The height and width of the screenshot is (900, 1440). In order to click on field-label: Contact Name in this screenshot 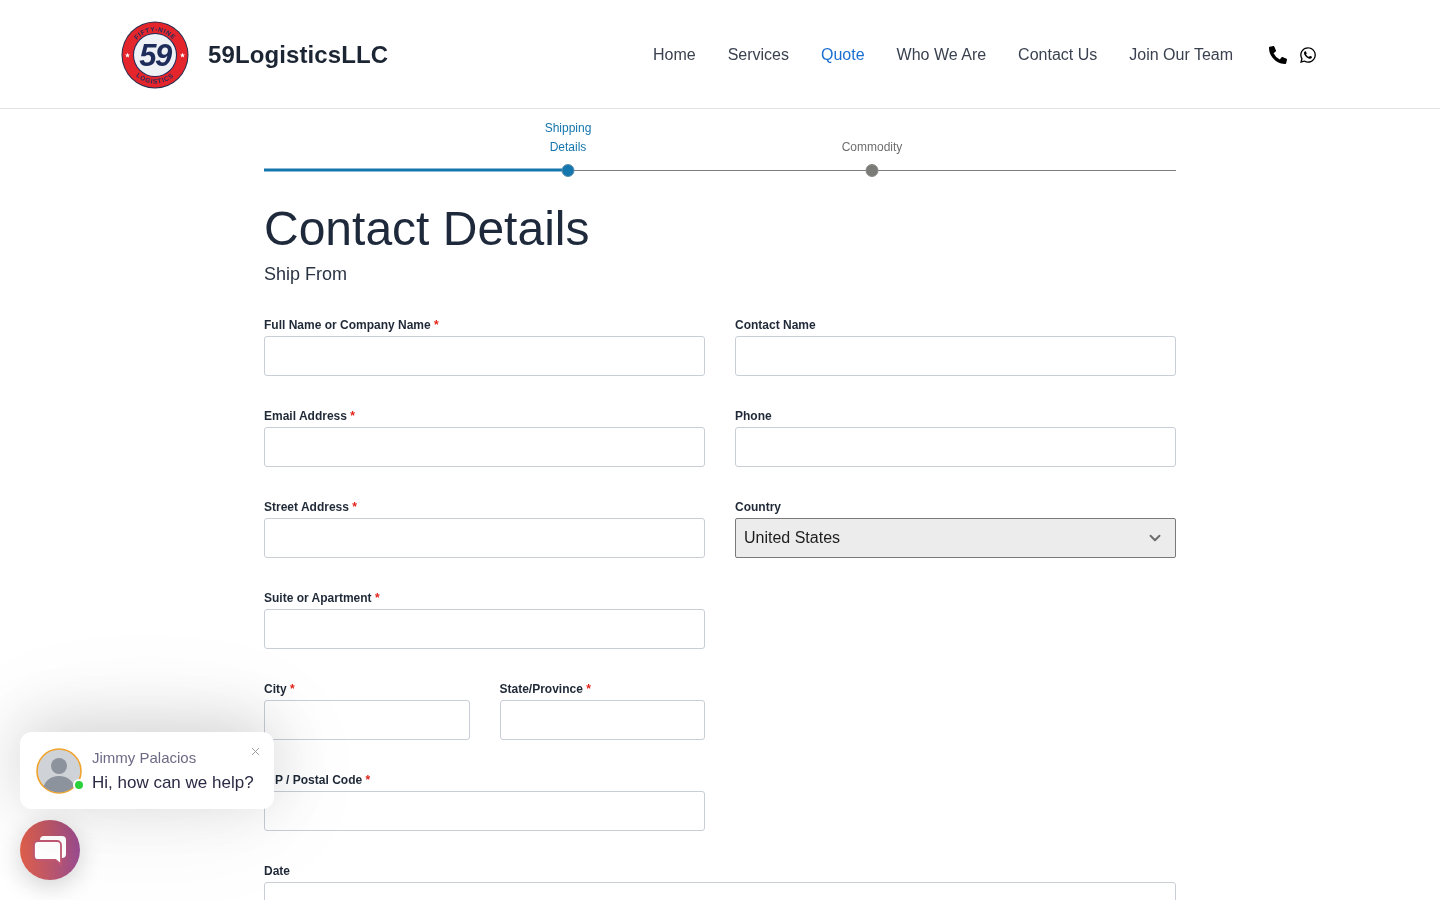, I will do `click(775, 325)`.